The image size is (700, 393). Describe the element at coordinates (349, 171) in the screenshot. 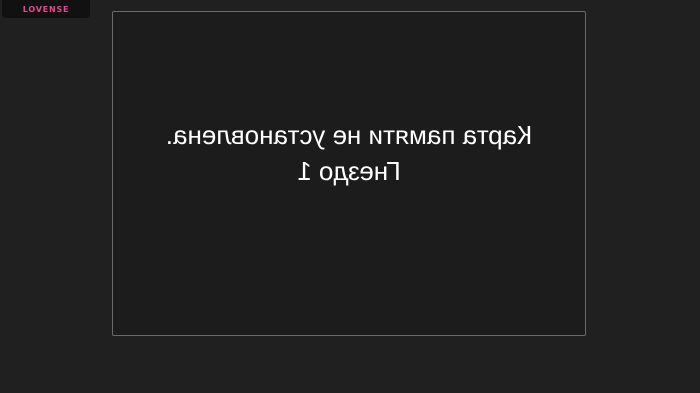

I see `message-line-2: Гнездо 1` at that location.